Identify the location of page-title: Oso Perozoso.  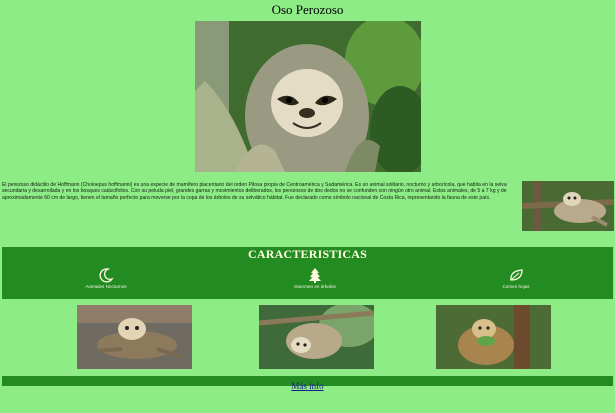
(307, 9).